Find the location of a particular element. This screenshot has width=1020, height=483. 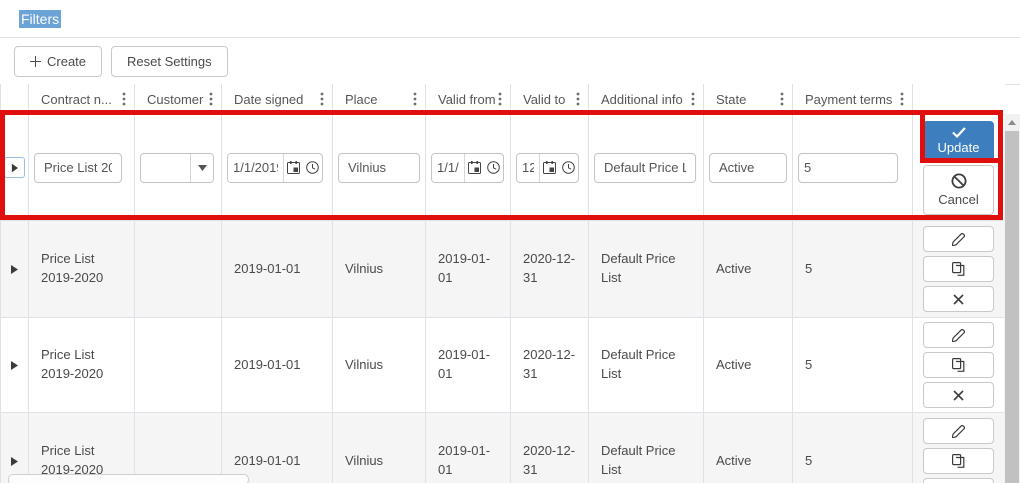

create-button: Create is located at coordinates (58, 61).